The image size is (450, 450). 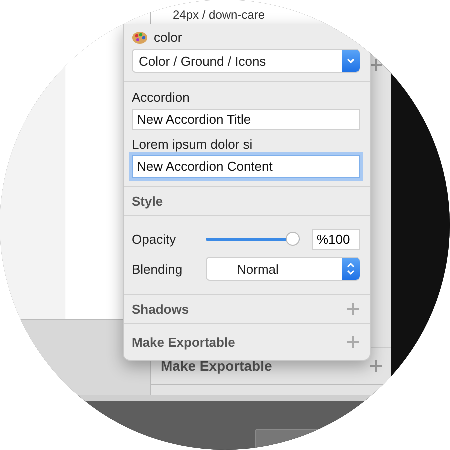 What do you see at coordinates (161, 309) in the screenshot?
I see `section-title: Shadows` at bounding box center [161, 309].